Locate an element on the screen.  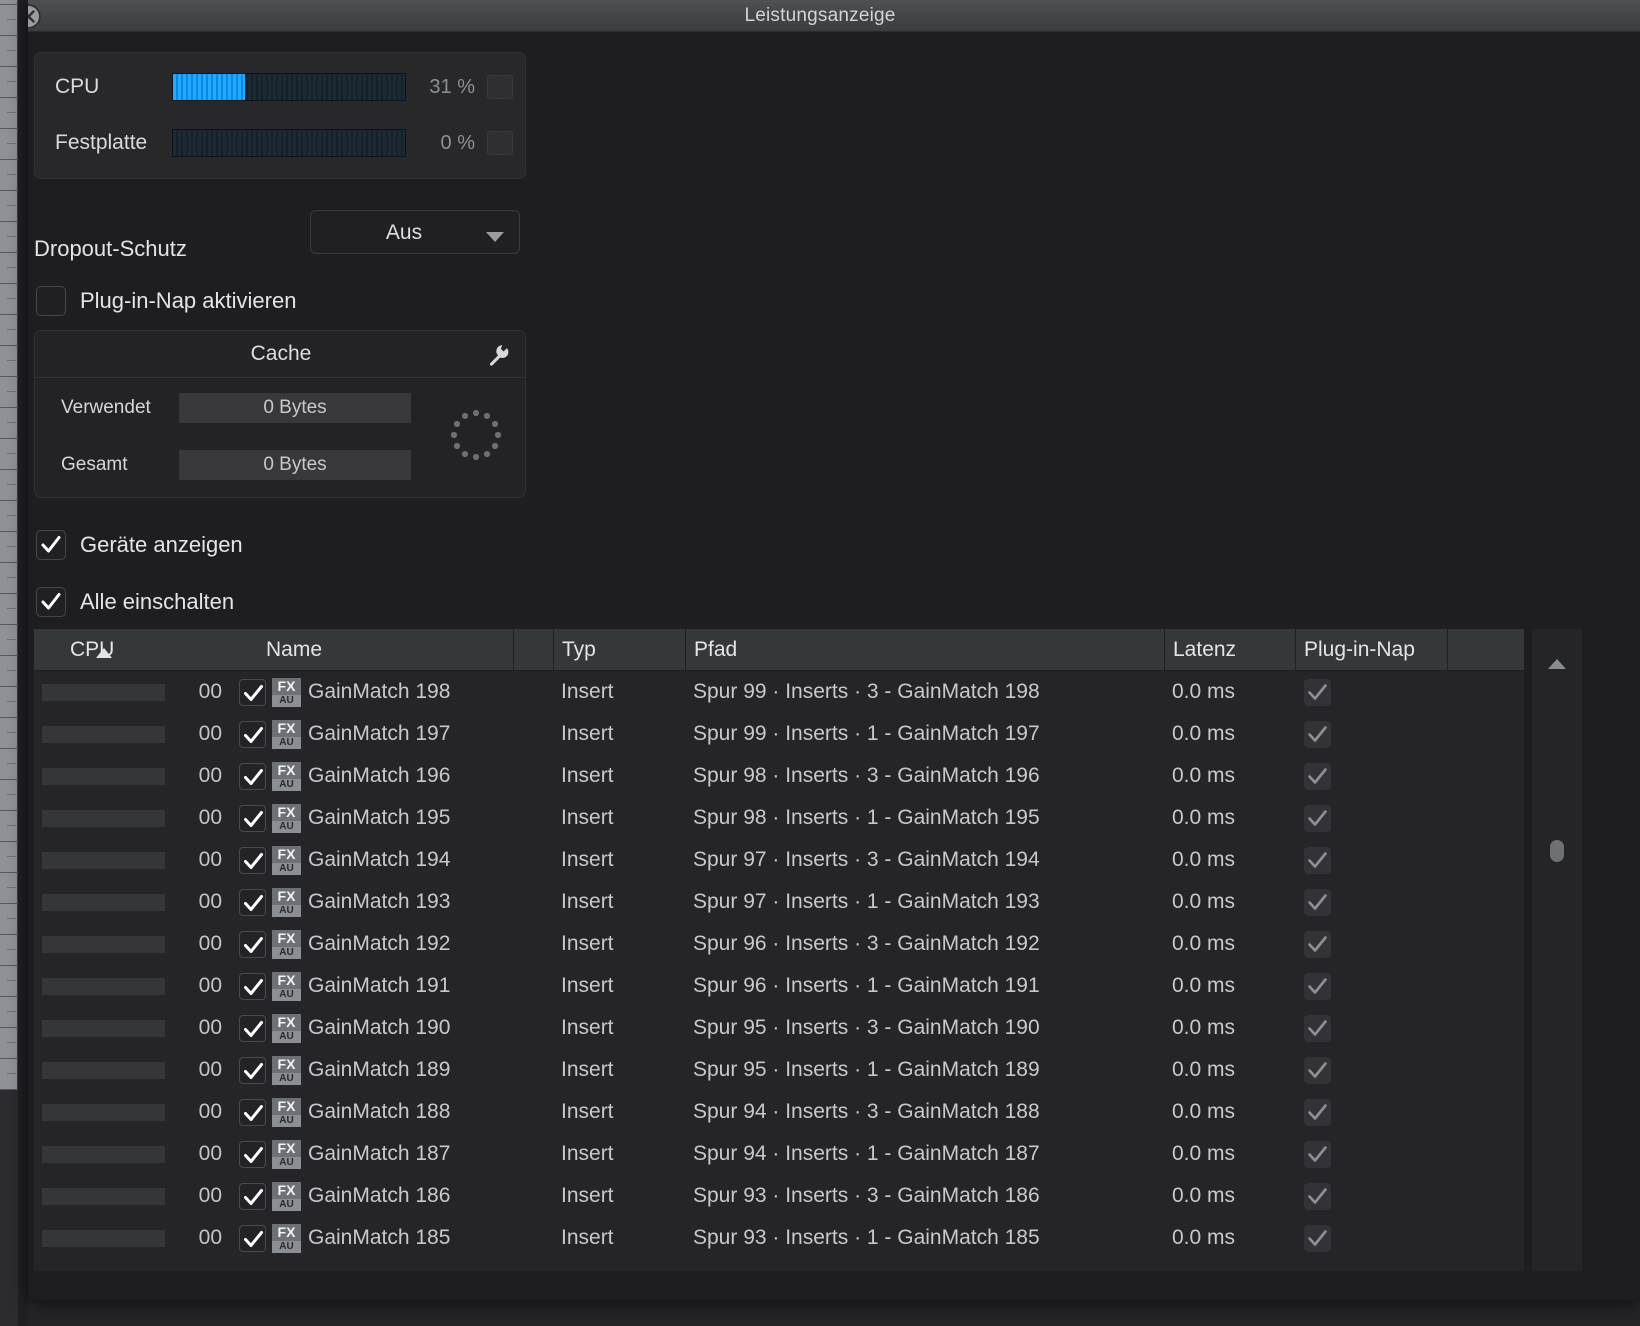
table-vertical-scrollbar is located at coordinates (1557, 950).